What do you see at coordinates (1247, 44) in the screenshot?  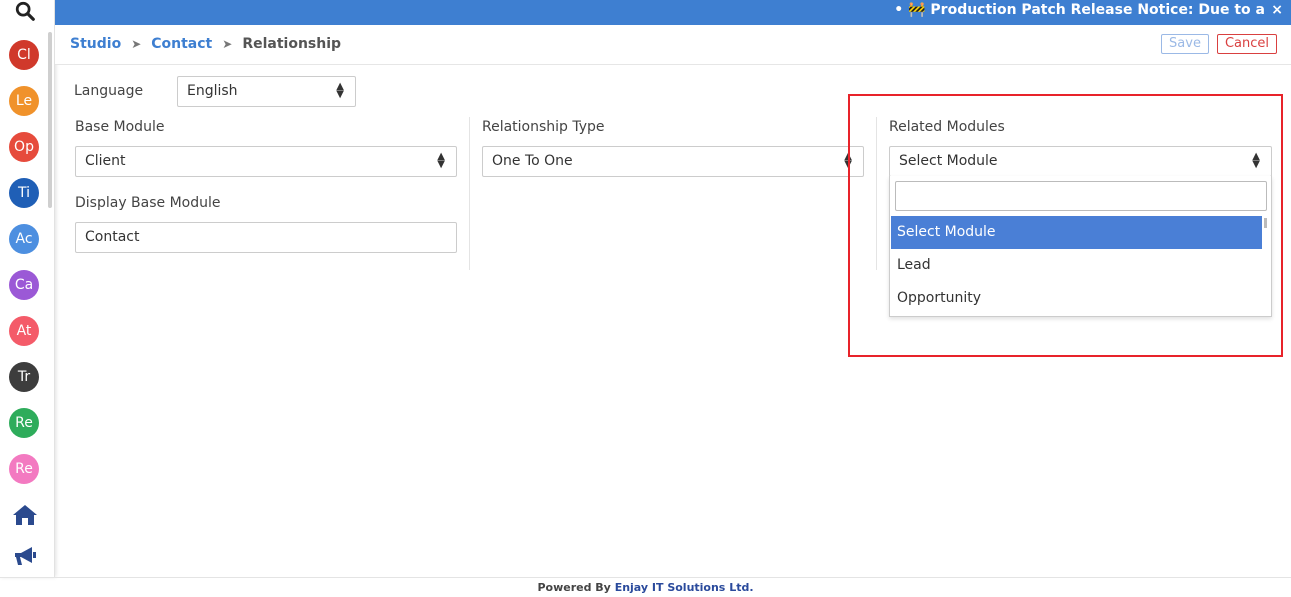 I see `cancel-button: Cancel` at bounding box center [1247, 44].